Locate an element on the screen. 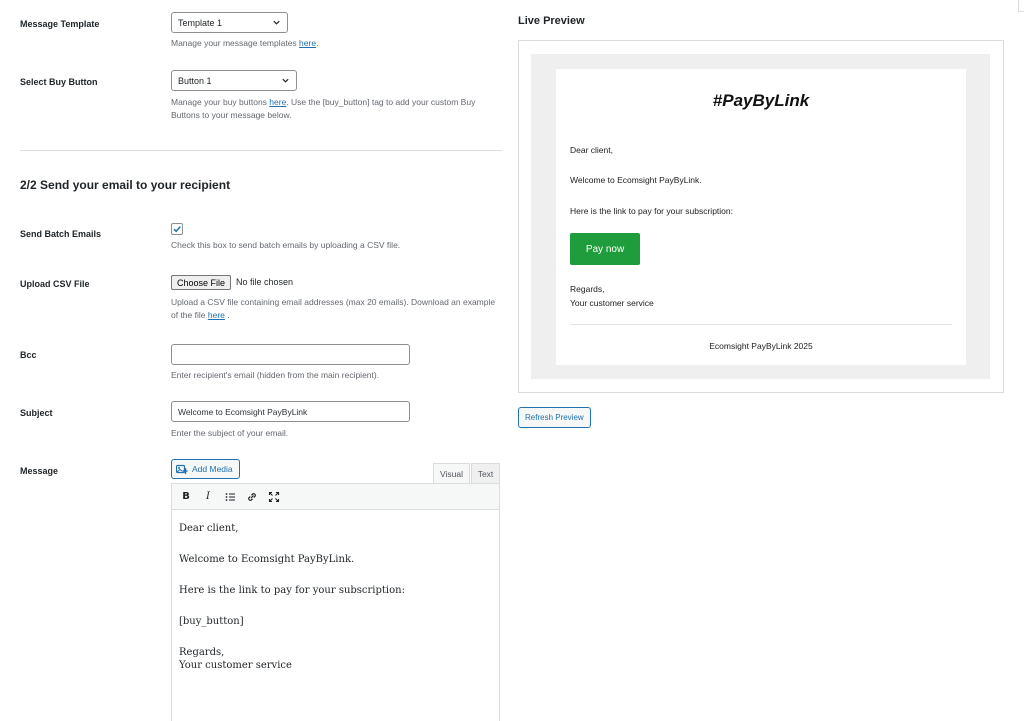 The image size is (1024, 721). link-icon is located at coordinates (252, 497).